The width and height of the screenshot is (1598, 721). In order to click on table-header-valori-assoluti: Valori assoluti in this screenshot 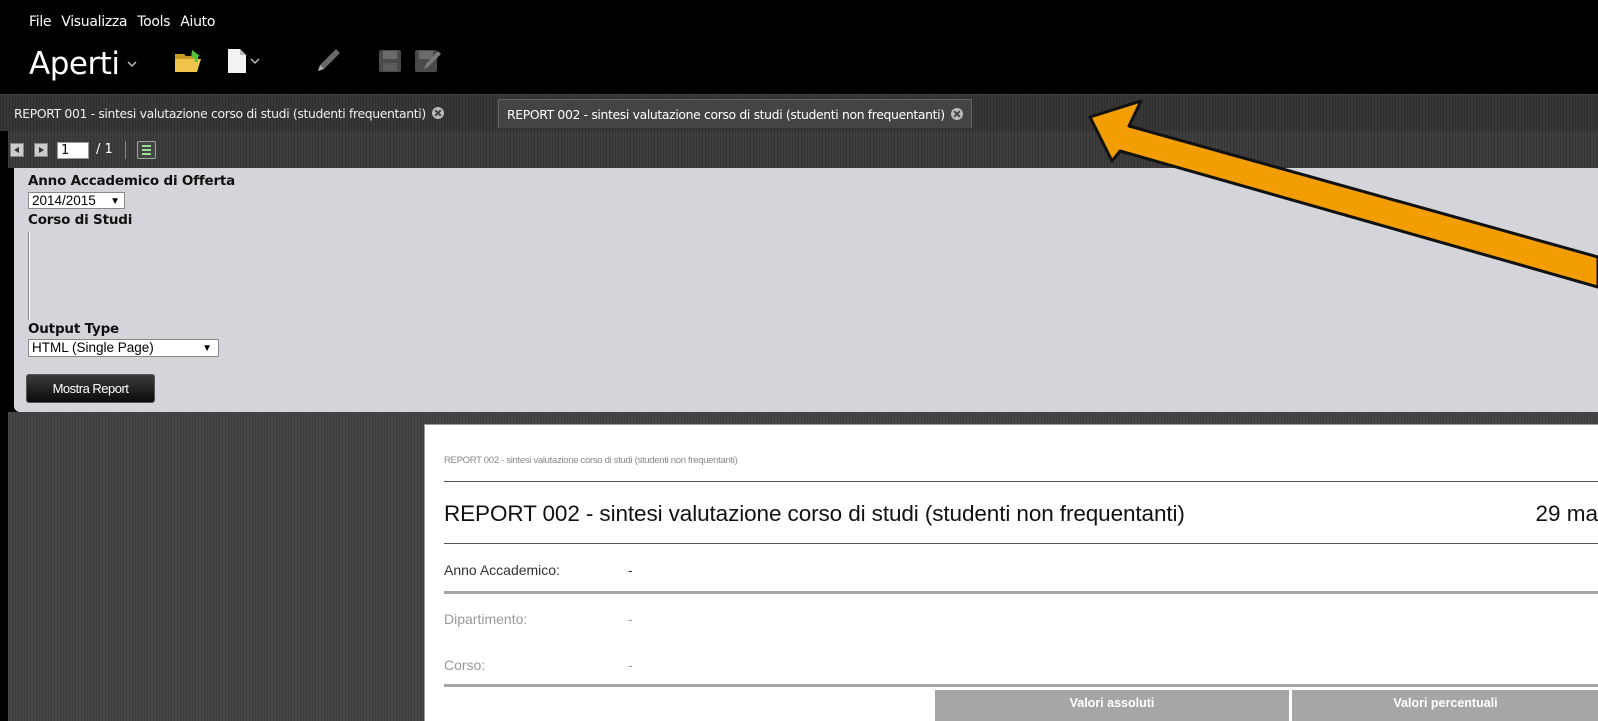, I will do `click(1112, 705)`.